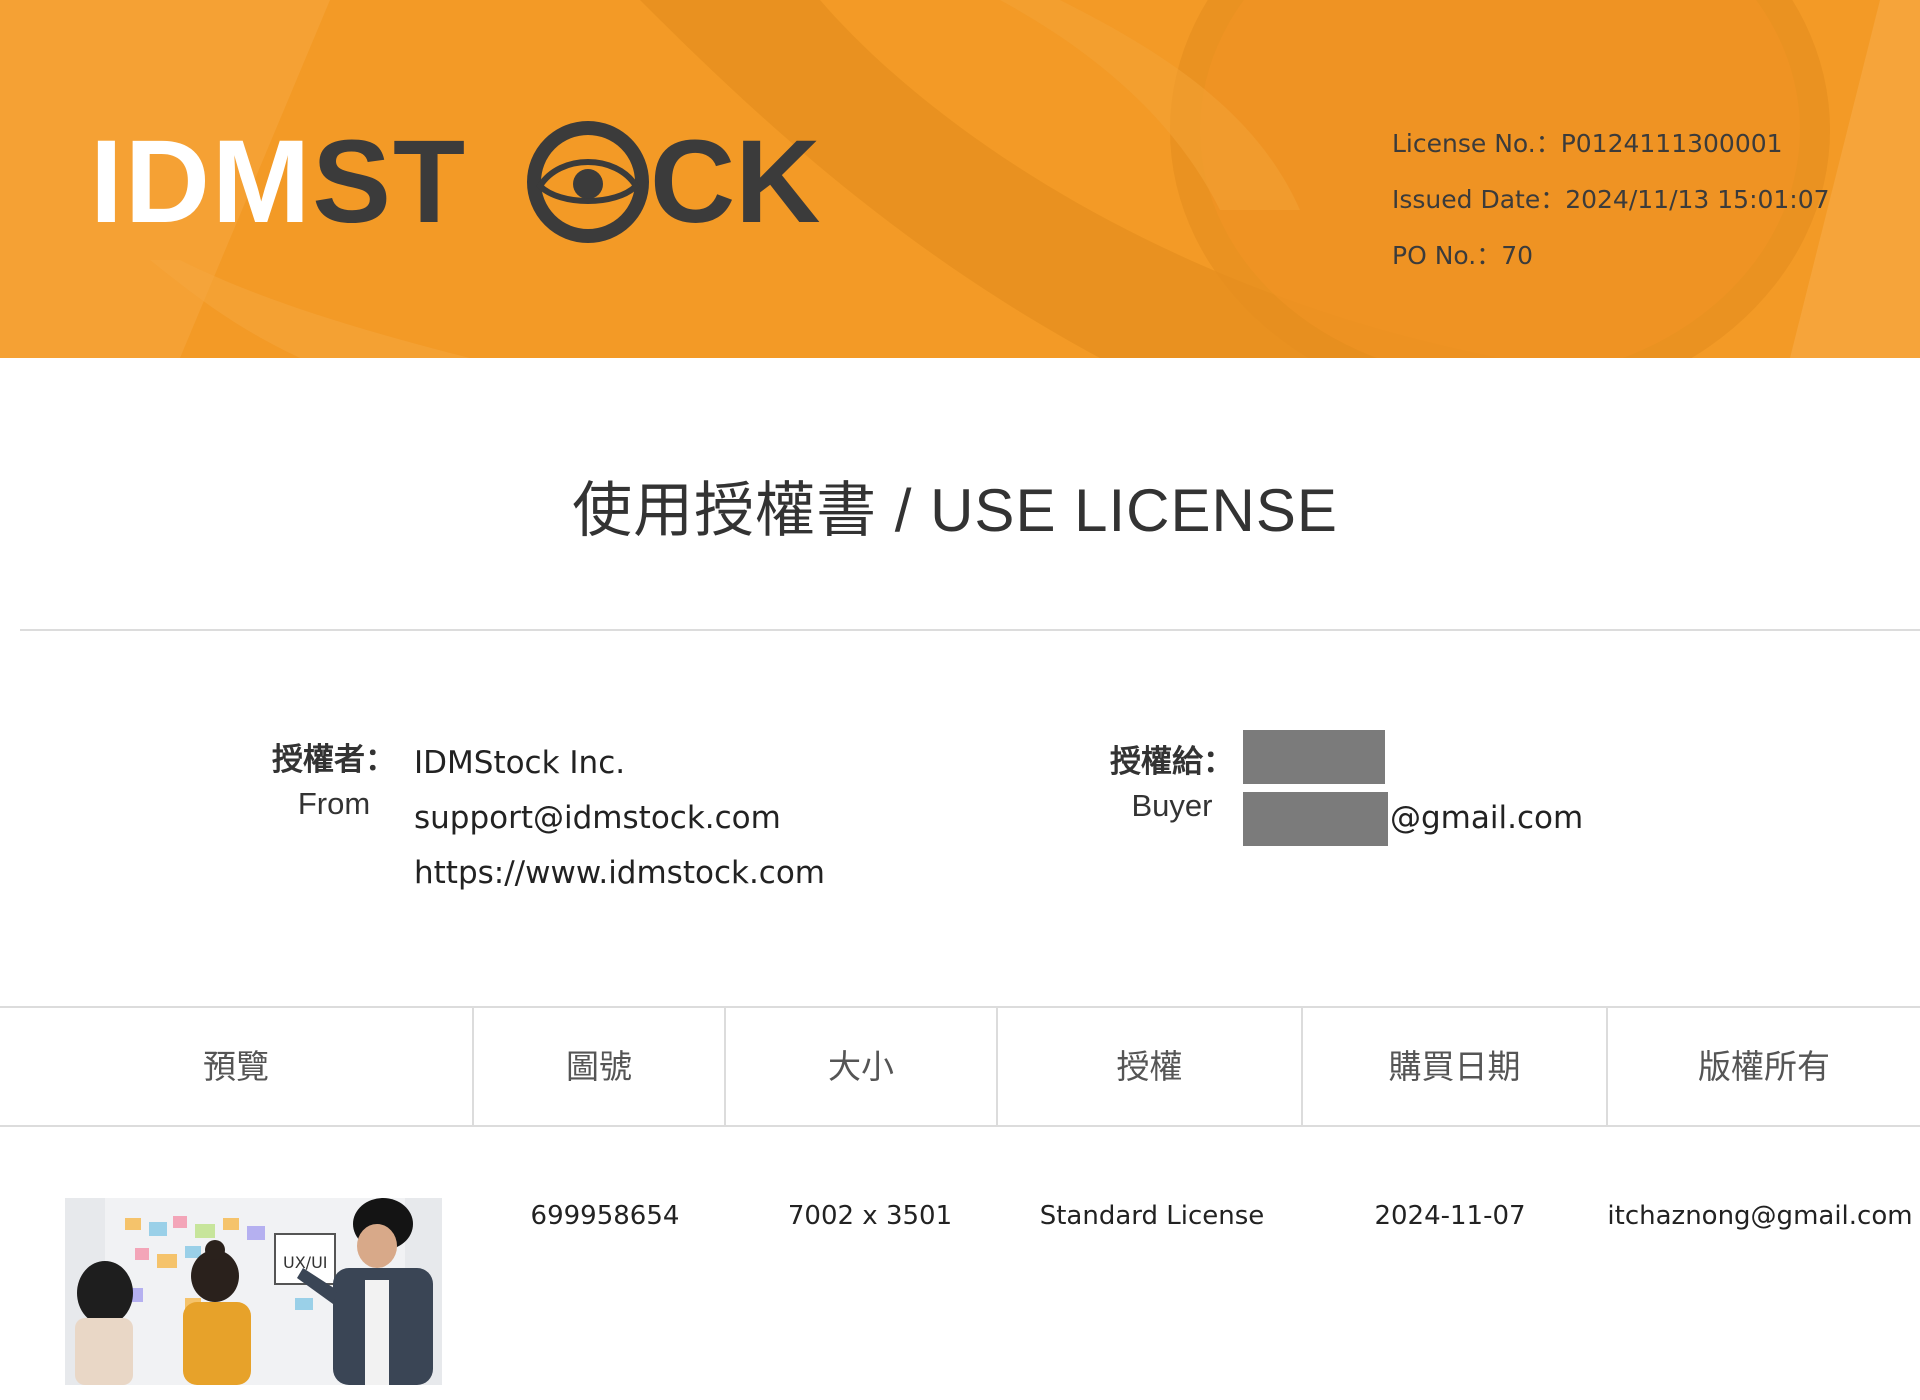 This screenshot has height=1400, width=1920. I want to click on cell-size: 7002 x 3501, so click(870, 1216).